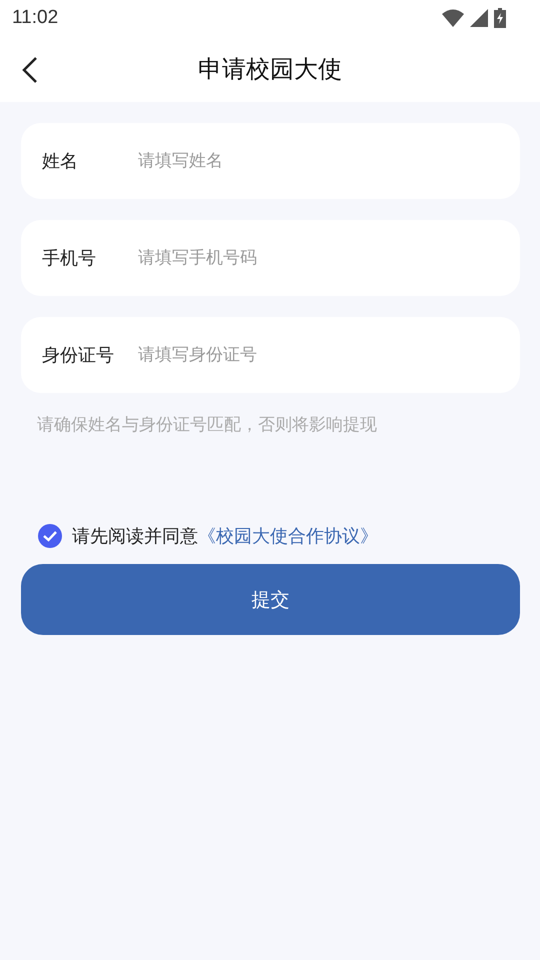  Describe the element at coordinates (500, 18) in the screenshot. I see `battery-icon` at that location.